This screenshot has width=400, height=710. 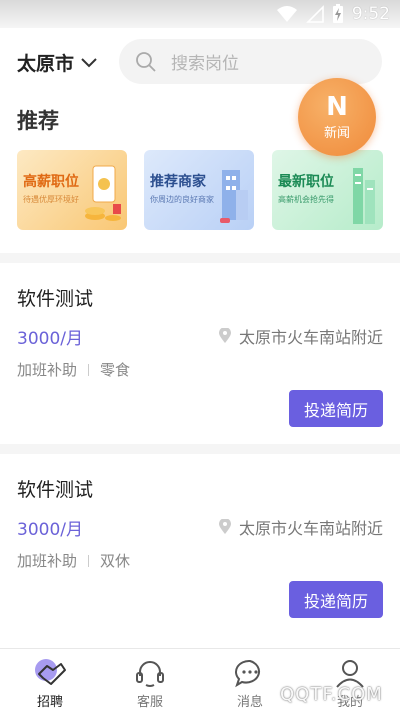 What do you see at coordinates (149, 702) in the screenshot?
I see `tab-label: 客服` at bounding box center [149, 702].